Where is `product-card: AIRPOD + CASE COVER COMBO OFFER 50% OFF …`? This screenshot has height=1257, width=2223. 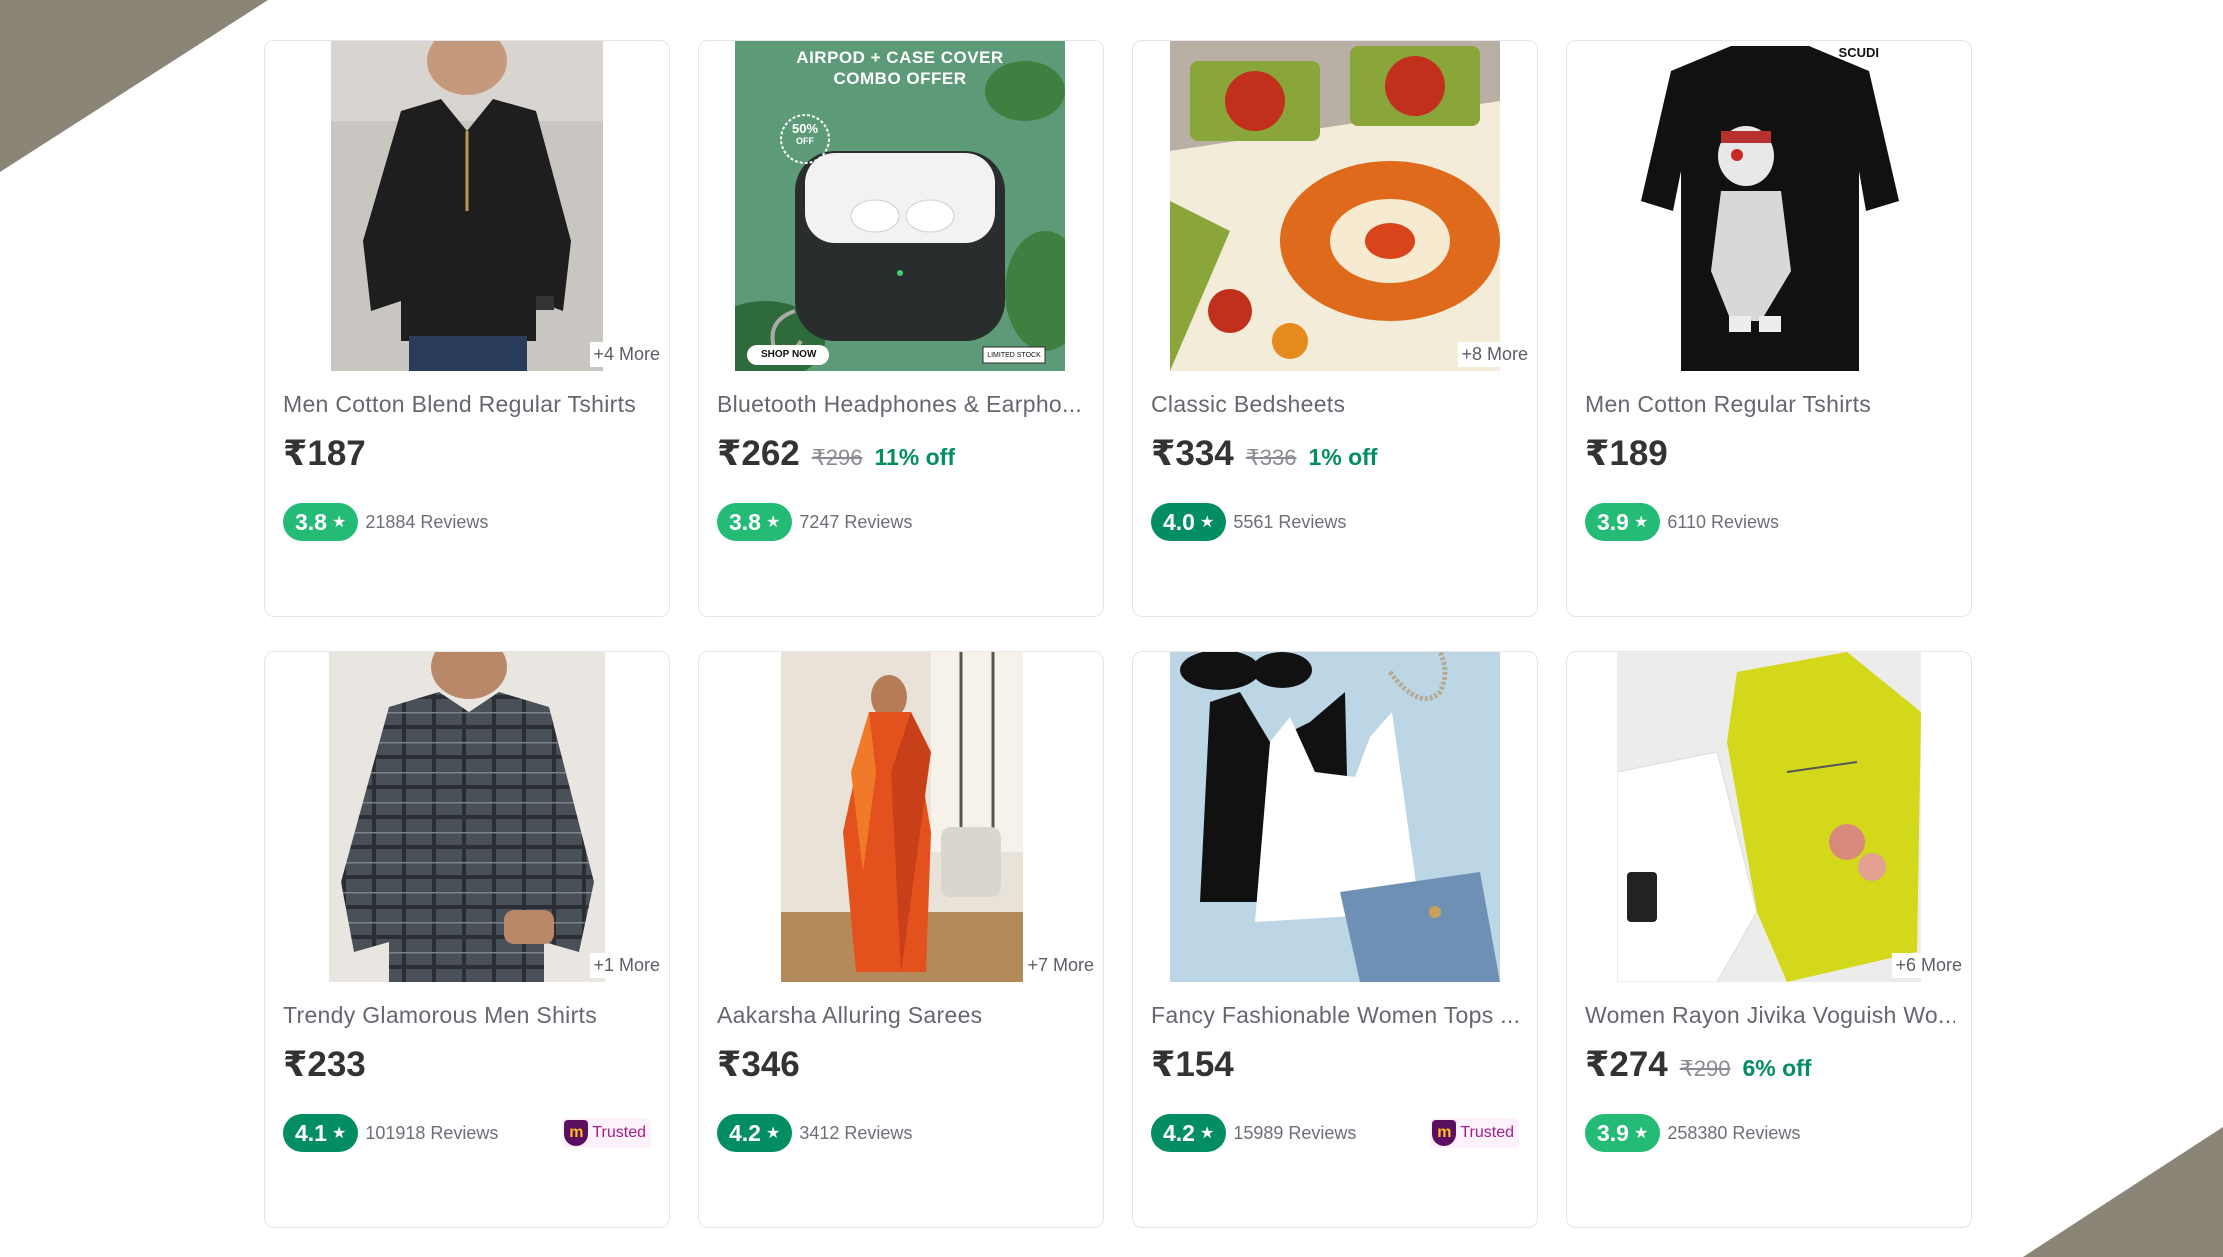
product-card: AIRPOD + CASE COVER COMBO OFFER 50% OFF … is located at coordinates (901, 328).